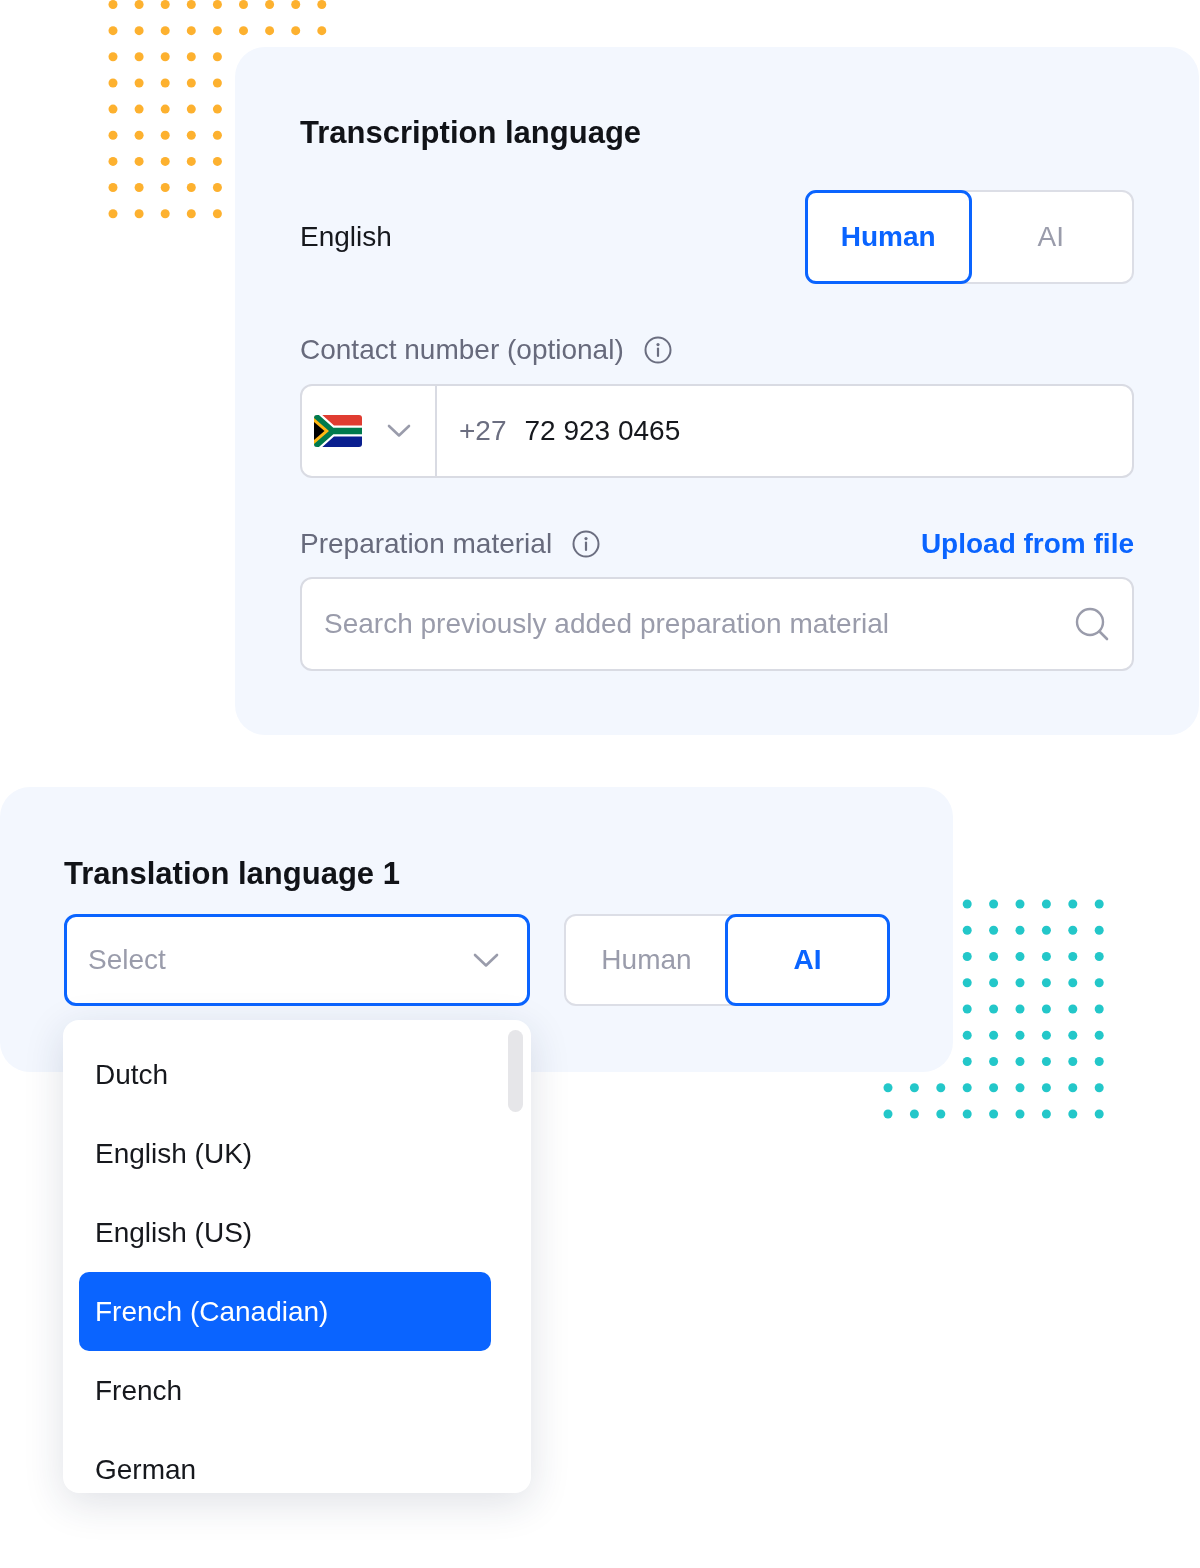 This screenshot has height=1568, width=1200. I want to click on search-field: Search previously added preparation material, so click(717, 624).